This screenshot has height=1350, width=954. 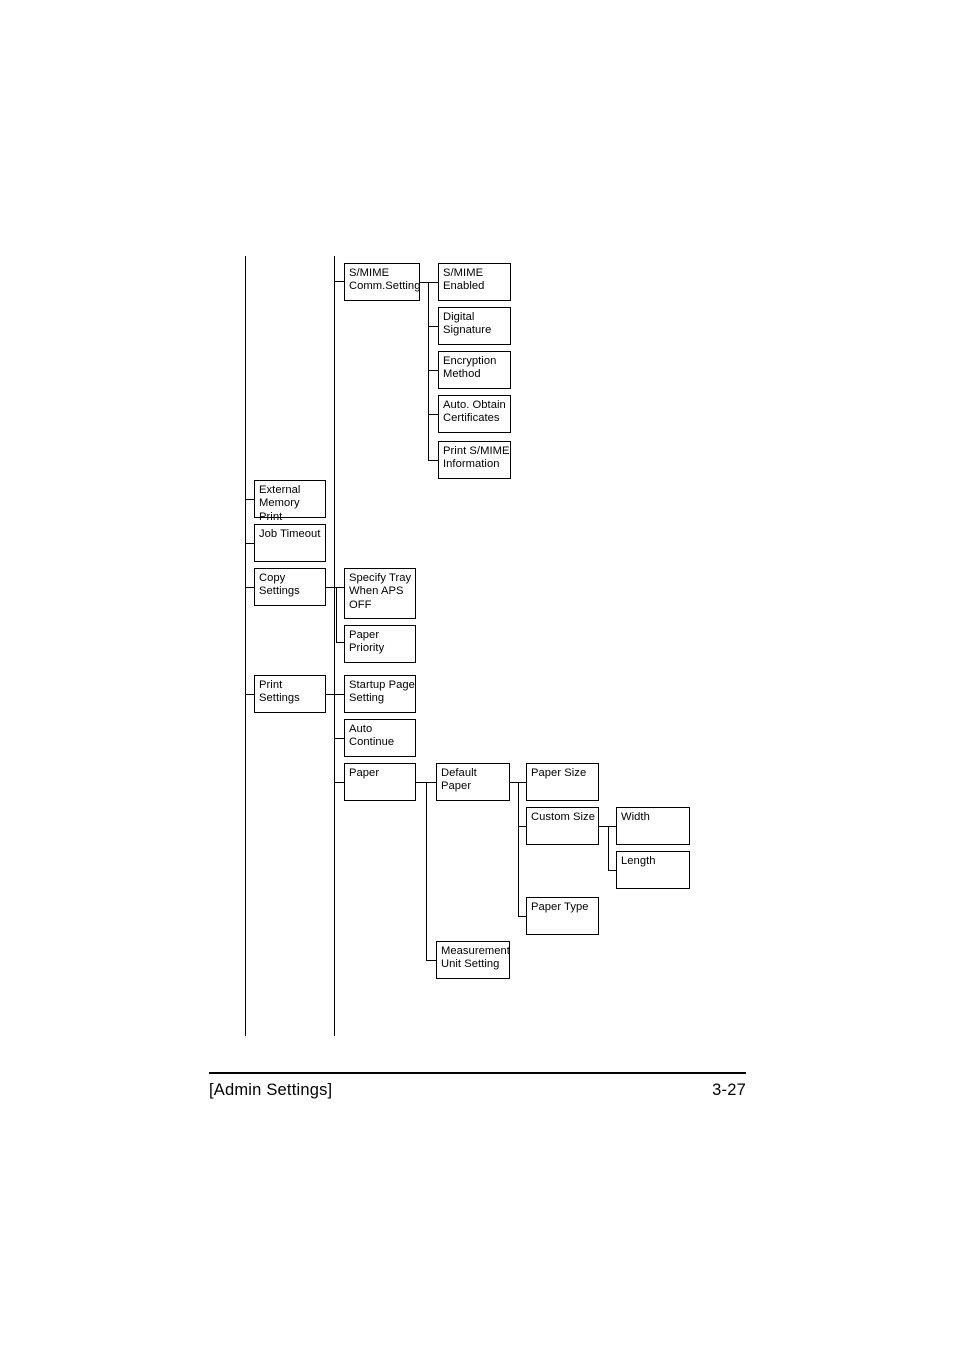 What do you see at coordinates (612, 826) in the screenshot?
I see `connector-width` at bounding box center [612, 826].